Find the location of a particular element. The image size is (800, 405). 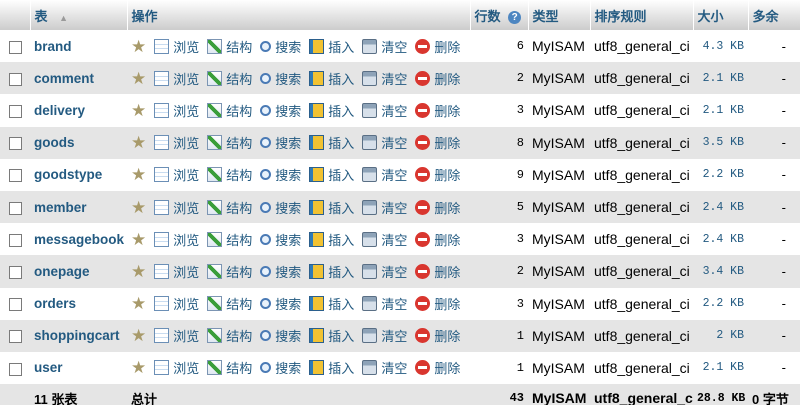

type-column-header: 类型 is located at coordinates (559, 15).